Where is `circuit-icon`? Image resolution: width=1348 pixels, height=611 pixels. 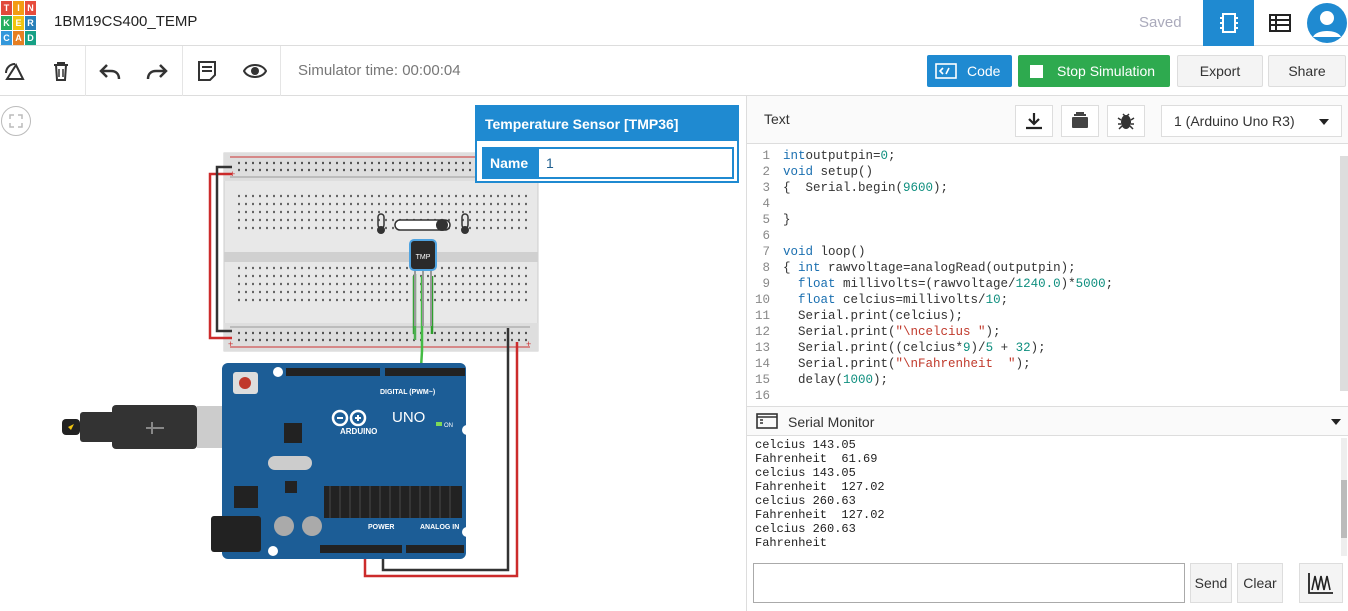
circuit-icon is located at coordinates (1228, 23).